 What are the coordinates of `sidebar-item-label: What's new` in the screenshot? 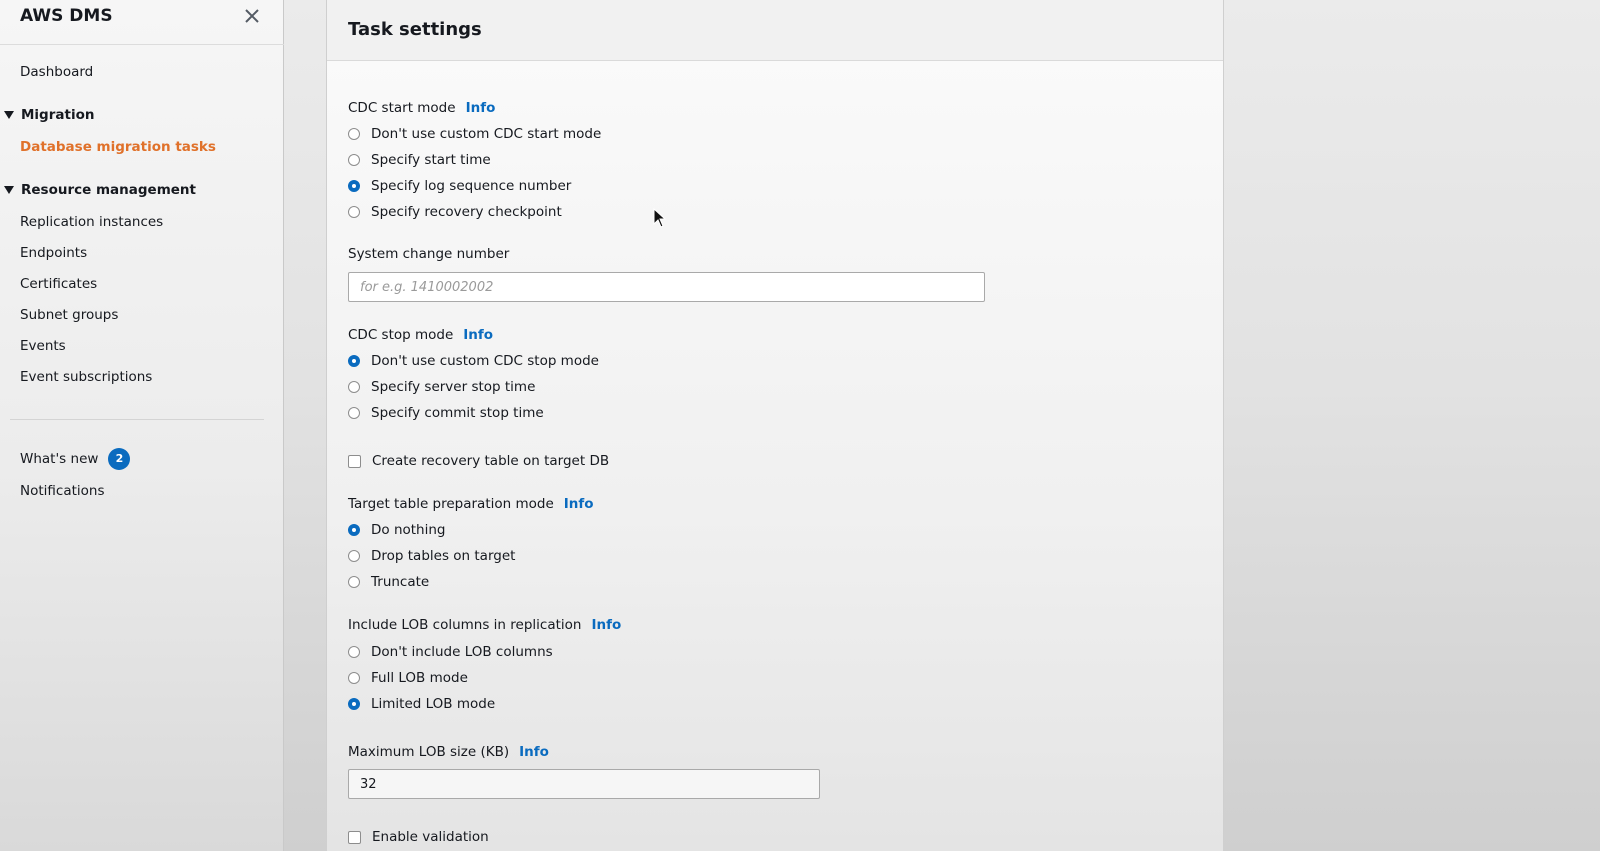 It's located at (59, 459).